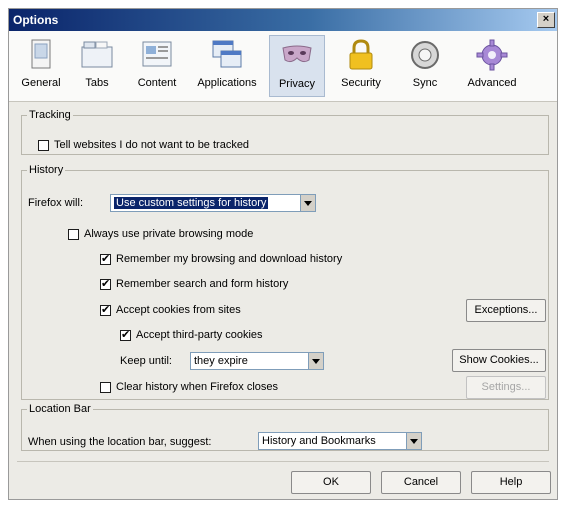 Image resolution: width=564 pixels, height=508 pixels. Describe the element at coordinates (146, 361) in the screenshot. I see `keep-until-label: Keep until:` at that location.